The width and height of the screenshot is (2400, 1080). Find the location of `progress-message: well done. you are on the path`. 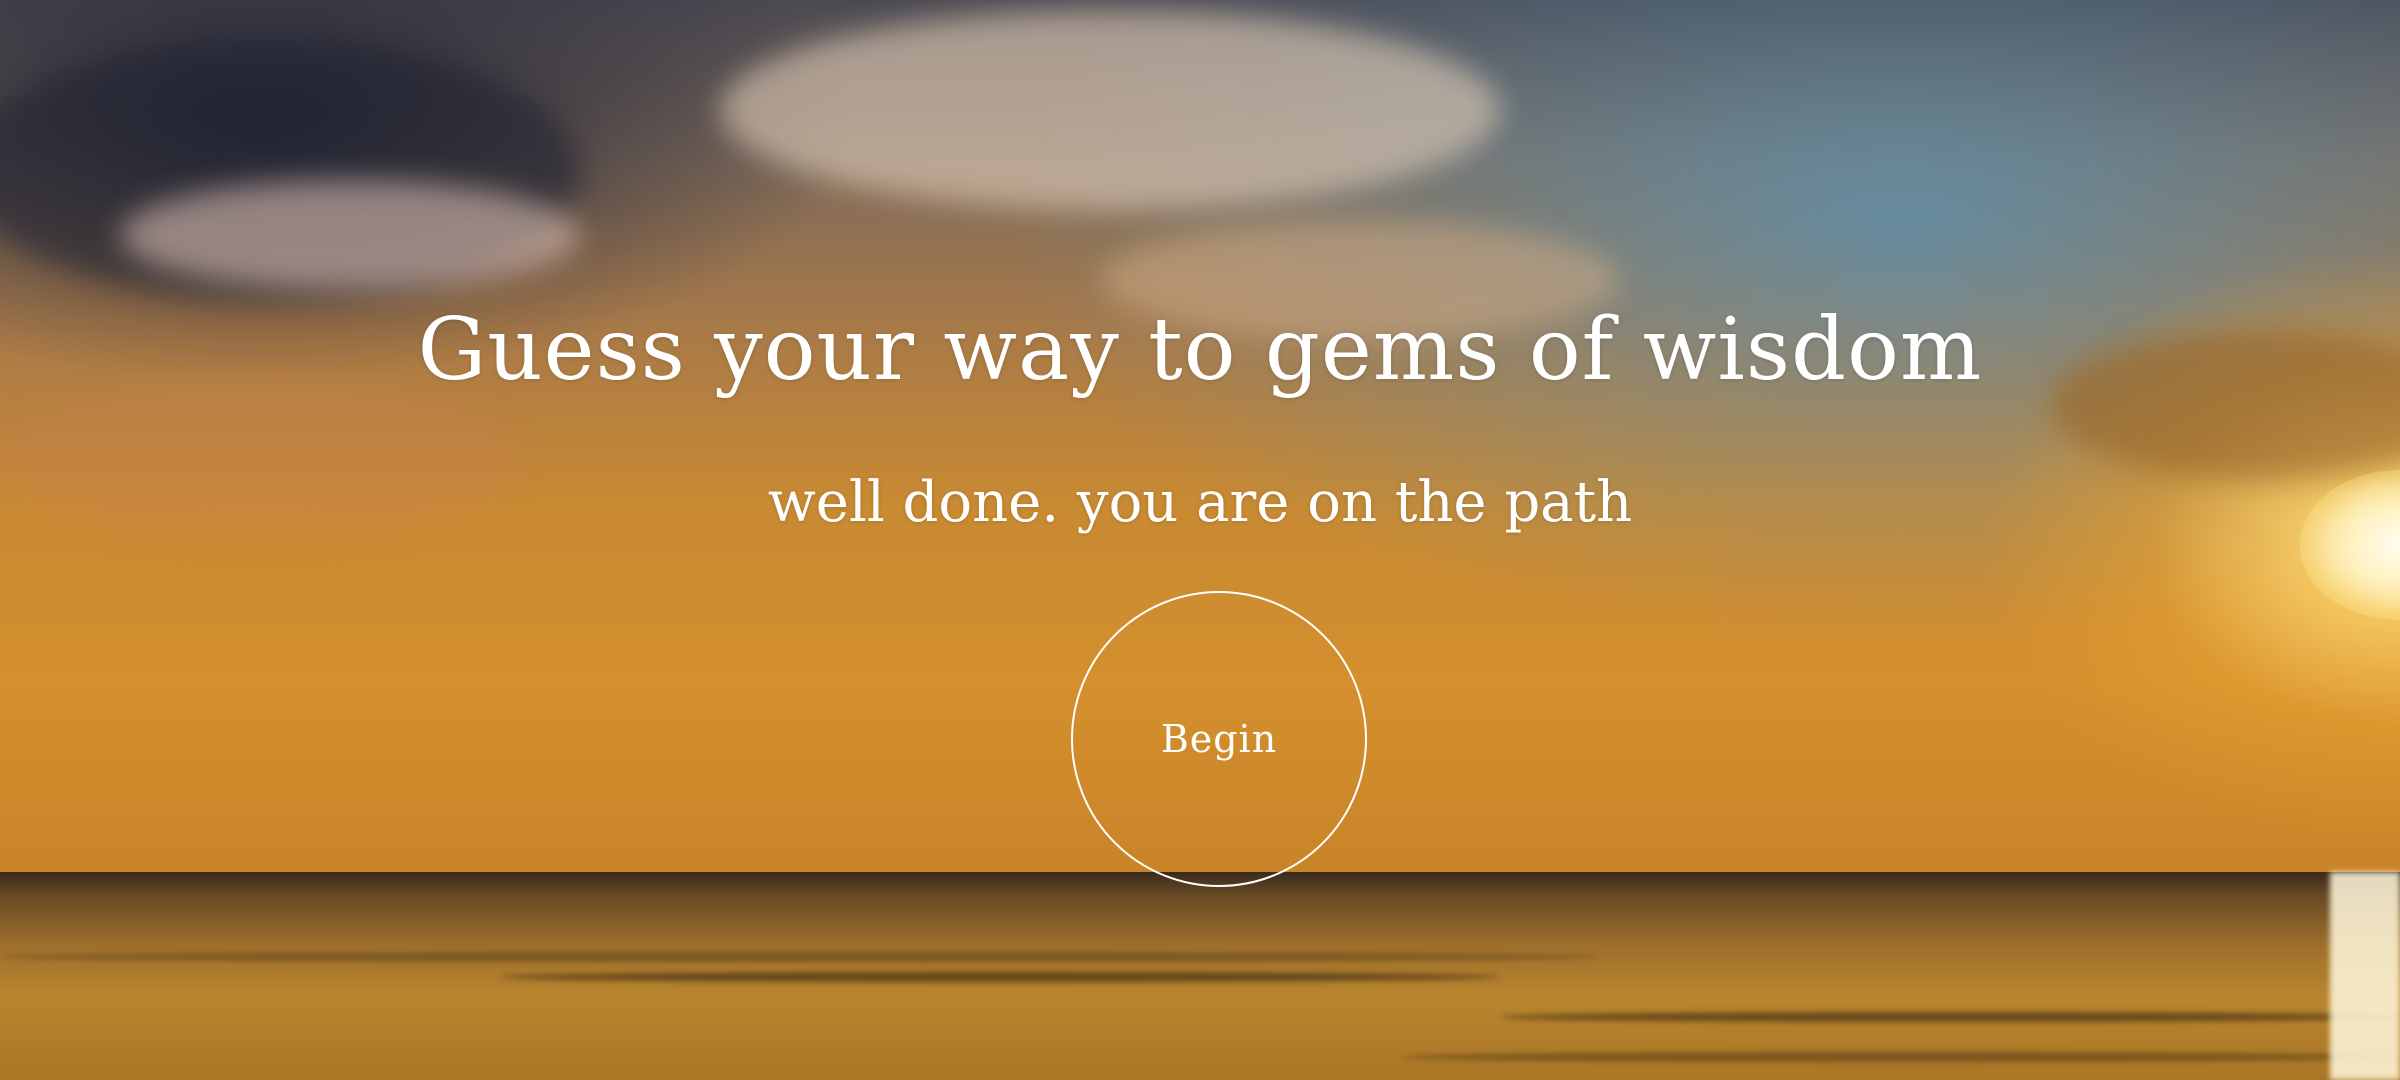

progress-message: well done. you are on the path is located at coordinates (1200, 502).